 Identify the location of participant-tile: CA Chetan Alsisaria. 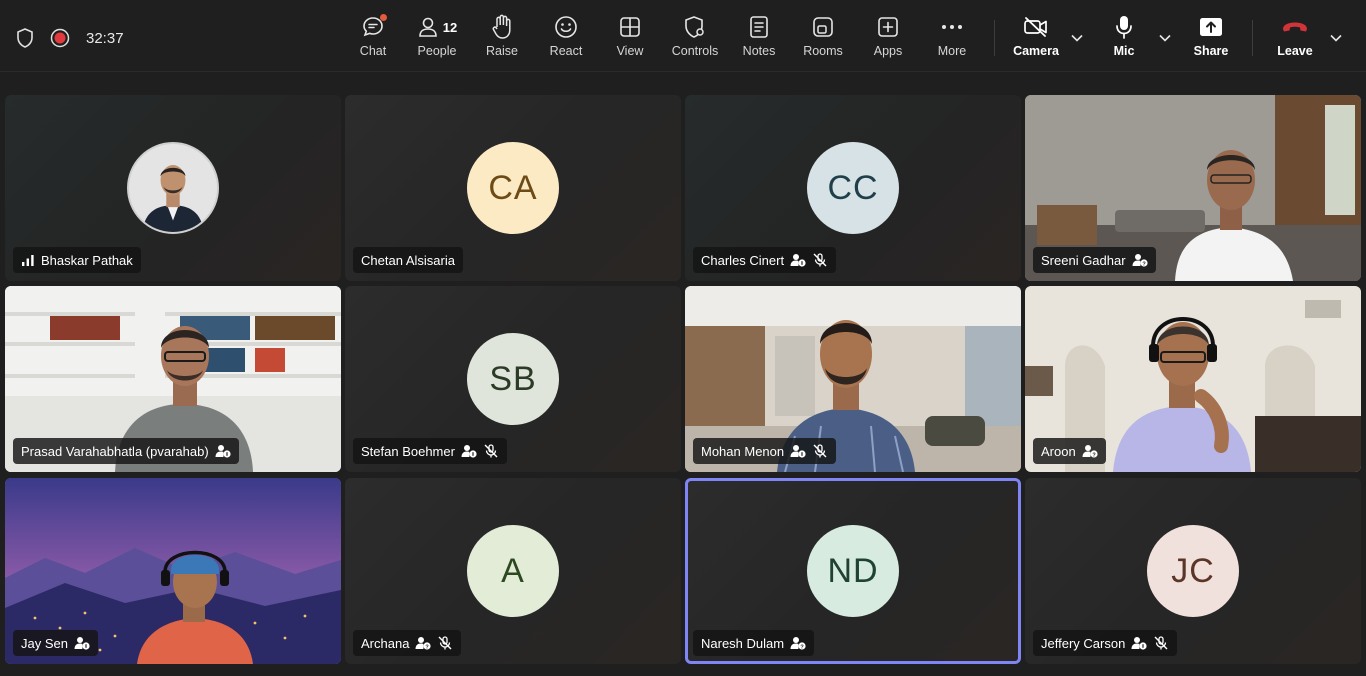
(513, 188).